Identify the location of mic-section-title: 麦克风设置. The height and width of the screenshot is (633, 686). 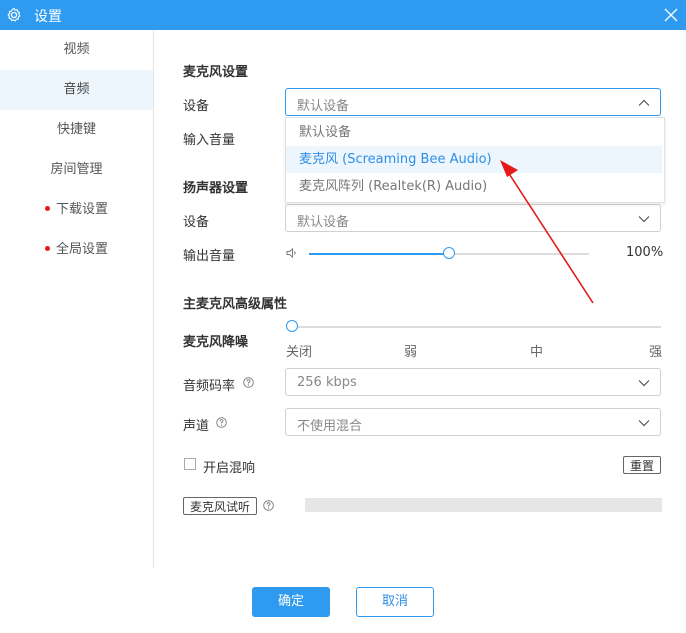
(216, 72).